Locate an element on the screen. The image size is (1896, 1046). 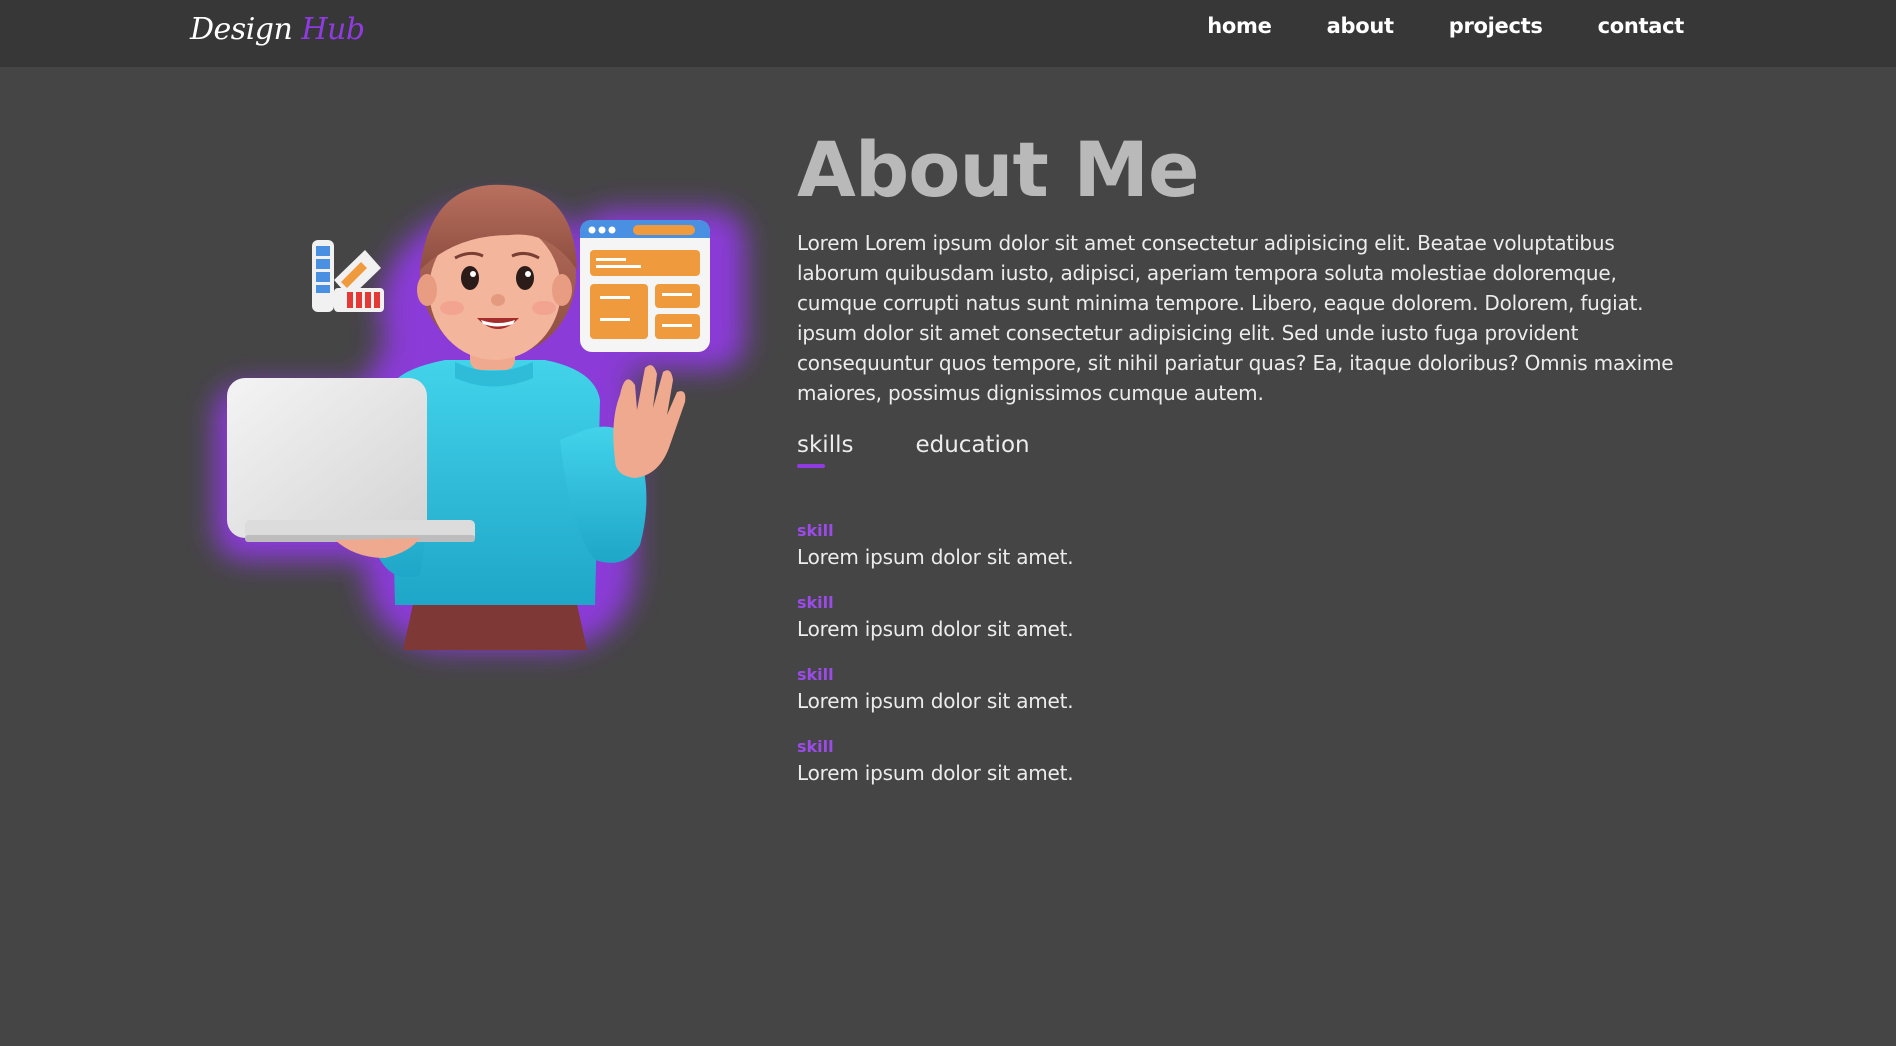
logo-text: Design is located at coordinates (241, 29).